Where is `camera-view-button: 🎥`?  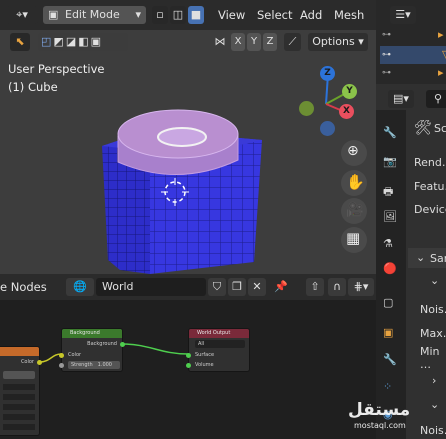 camera-view-button: 🎥 is located at coordinates (354, 211).